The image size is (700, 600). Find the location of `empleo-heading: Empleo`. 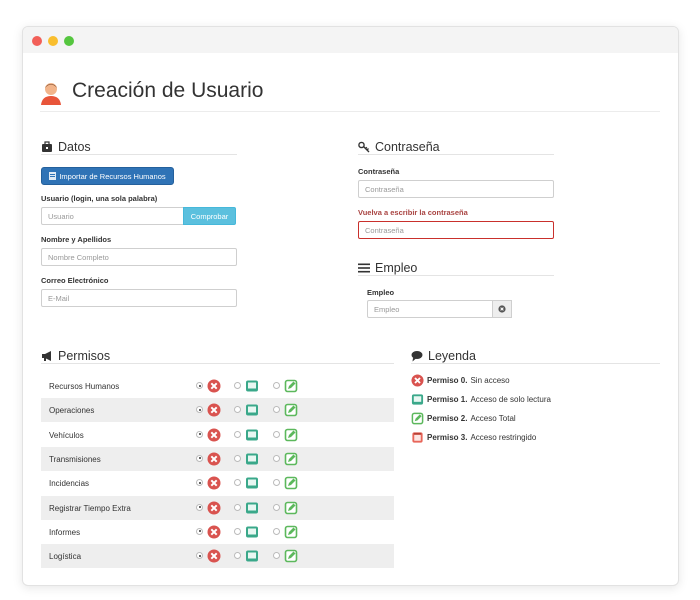

empleo-heading: Empleo is located at coordinates (387, 268).